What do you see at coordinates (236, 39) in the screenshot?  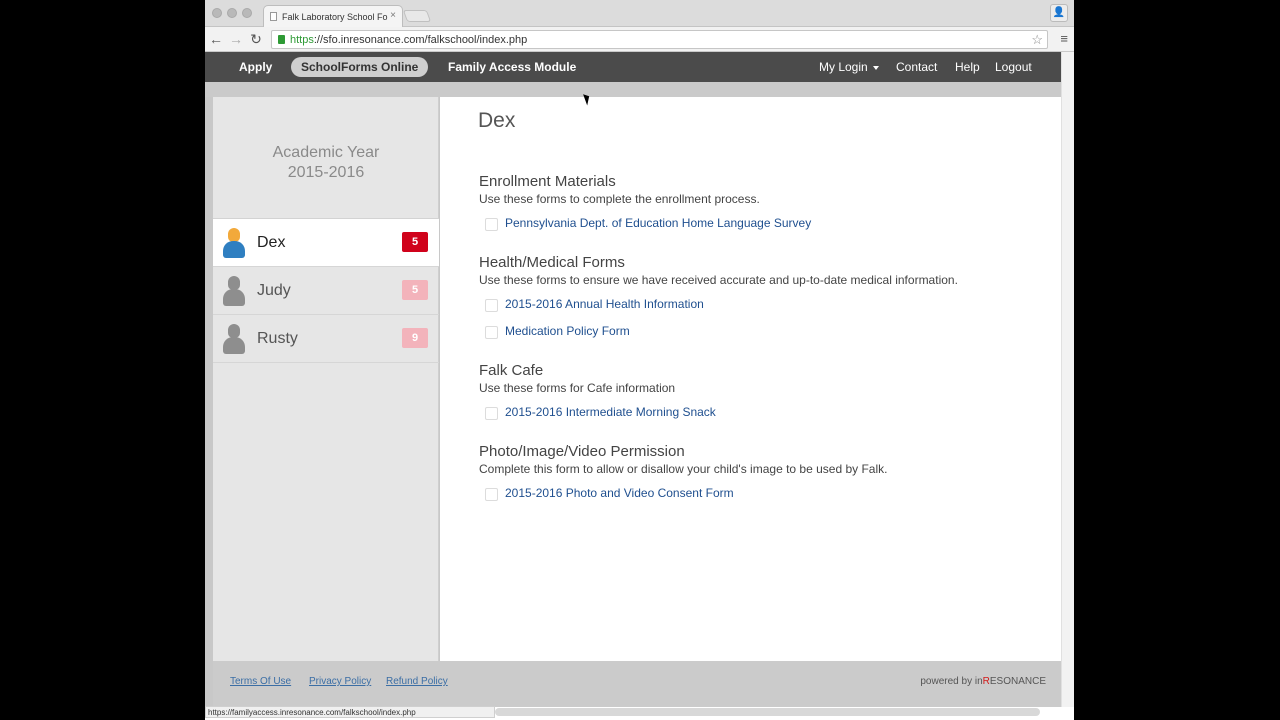 I see `forward-arrow-icon: →` at bounding box center [236, 39].